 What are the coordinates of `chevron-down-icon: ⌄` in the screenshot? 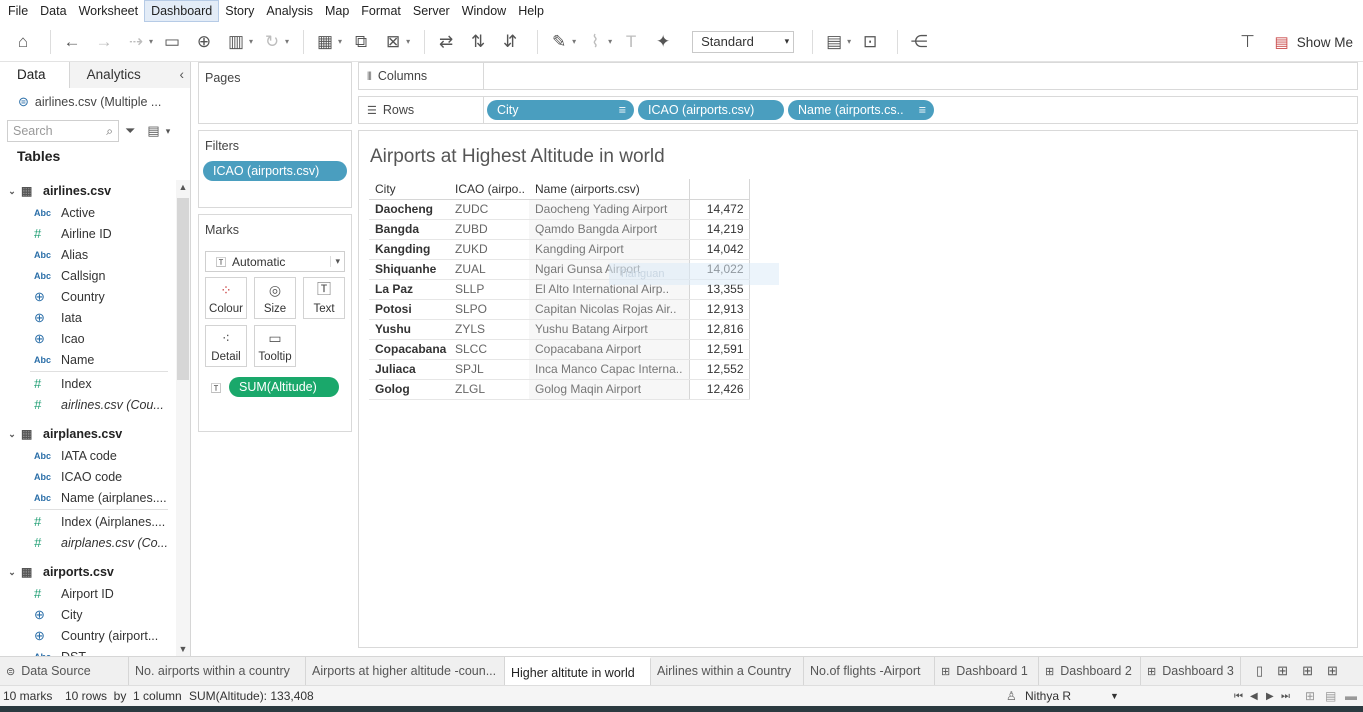 It's located at (12, 434).